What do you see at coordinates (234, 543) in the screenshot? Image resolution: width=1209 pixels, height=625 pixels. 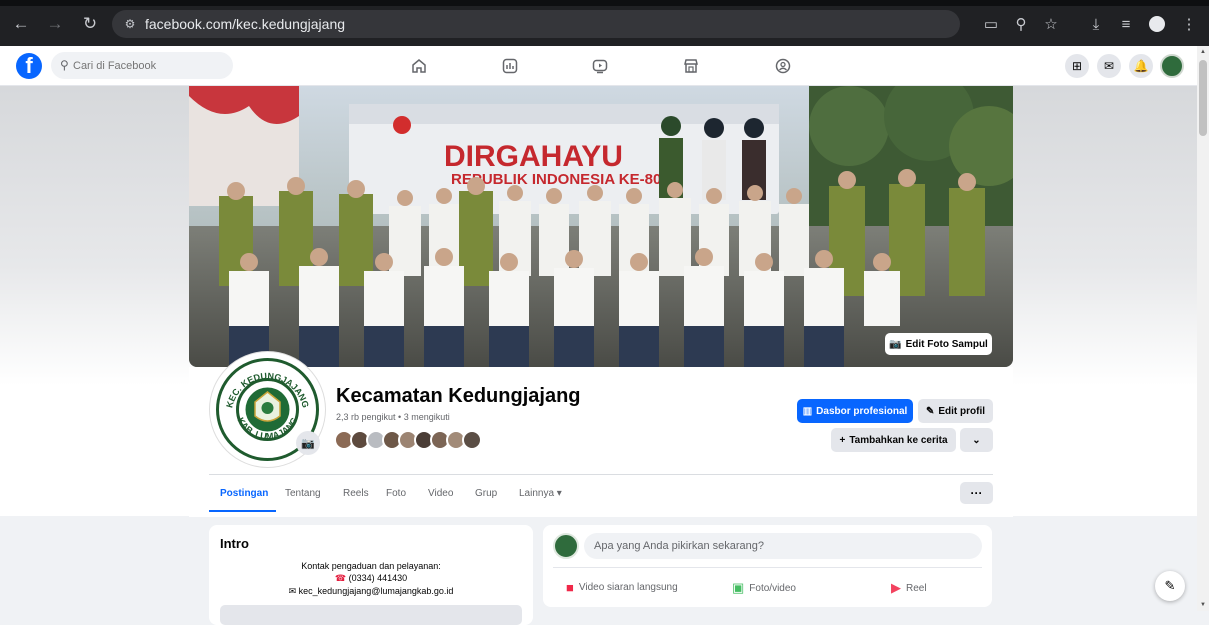 I see `intro-title: Intro` at bounding box center [234, 543].